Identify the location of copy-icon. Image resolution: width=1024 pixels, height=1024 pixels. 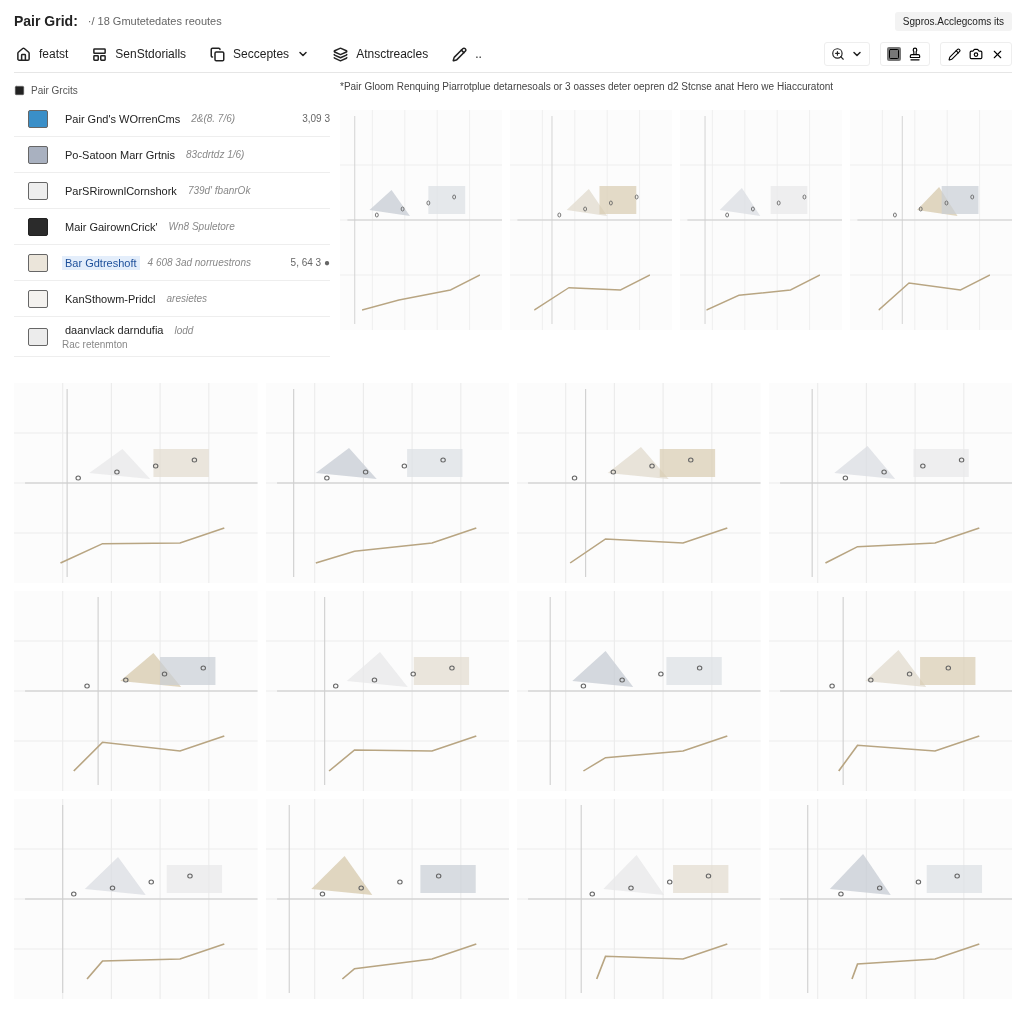
(218, 54).